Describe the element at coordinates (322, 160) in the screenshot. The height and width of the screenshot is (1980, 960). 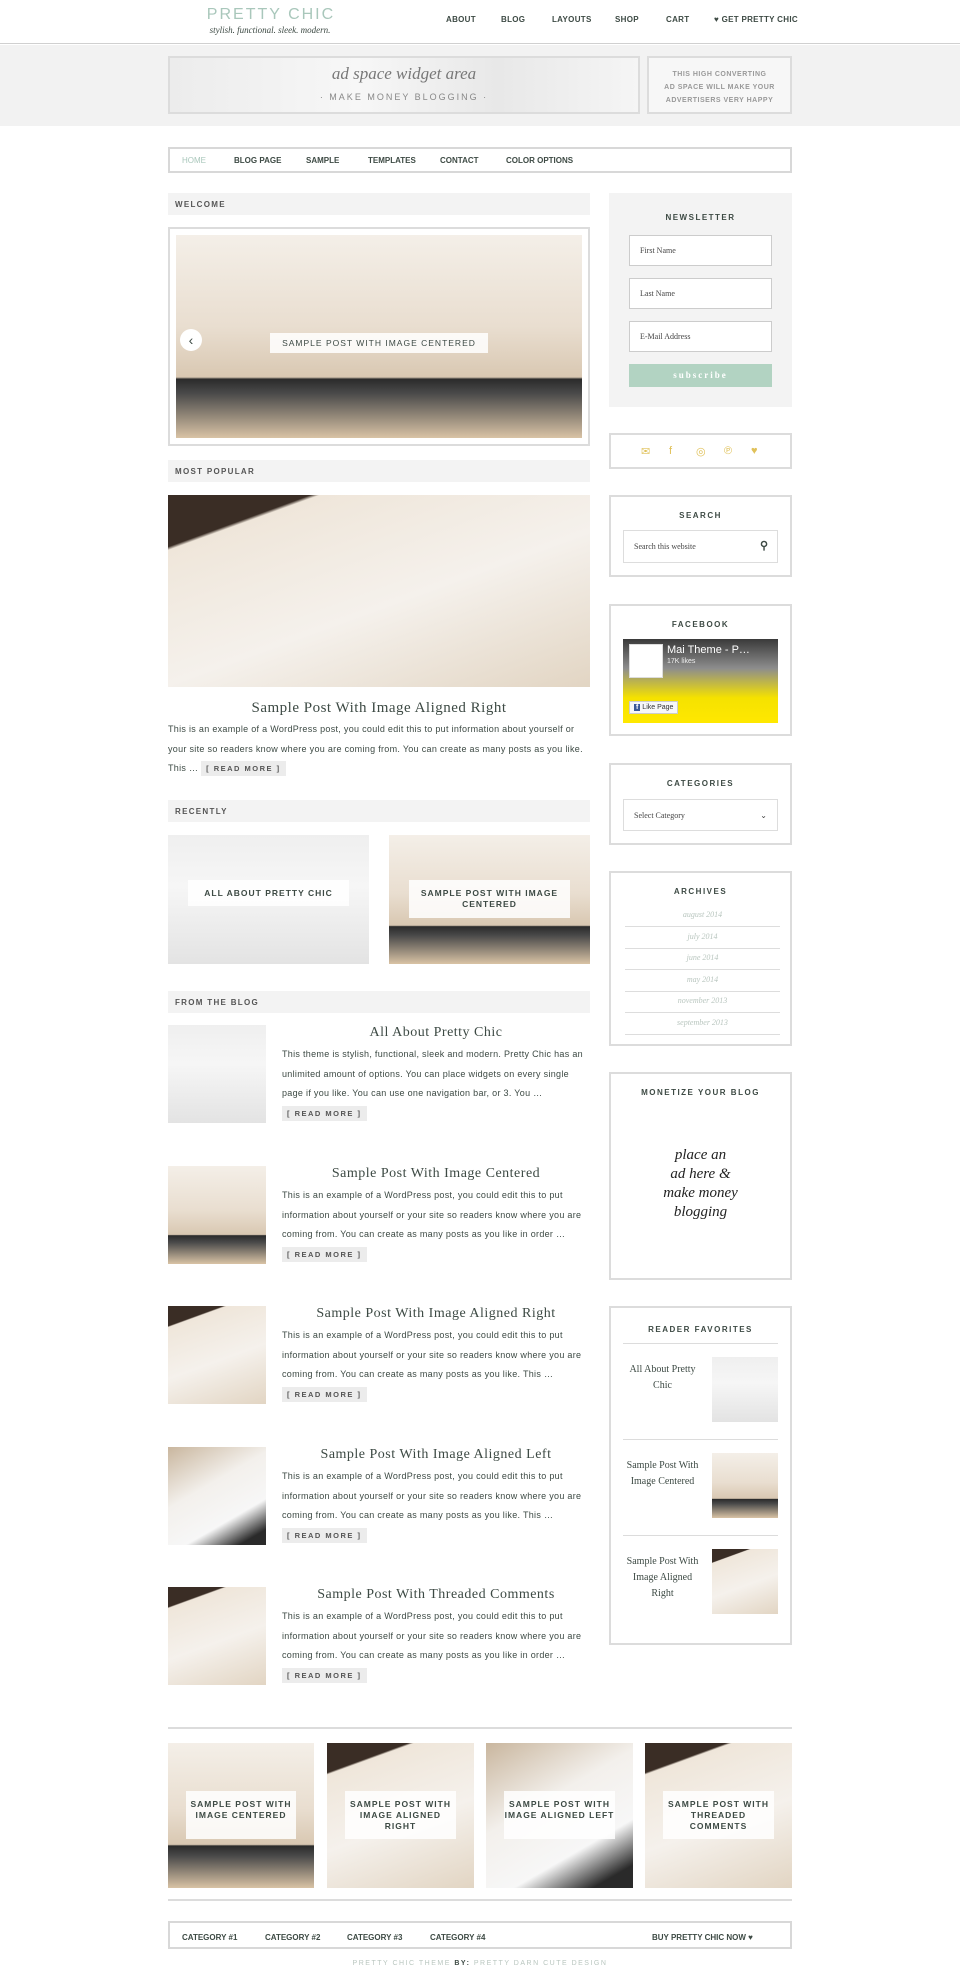
I see `nav-sample: SAMPLE` at that location.